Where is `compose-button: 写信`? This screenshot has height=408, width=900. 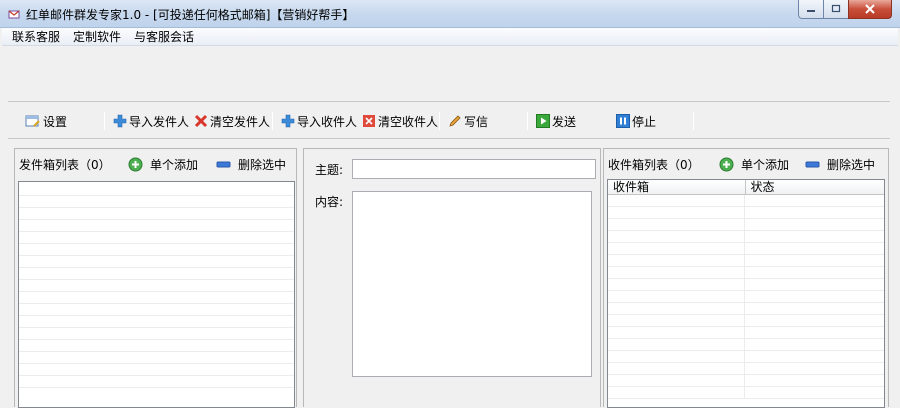 compose-button: 写信 is located at coordinates (468, 121).